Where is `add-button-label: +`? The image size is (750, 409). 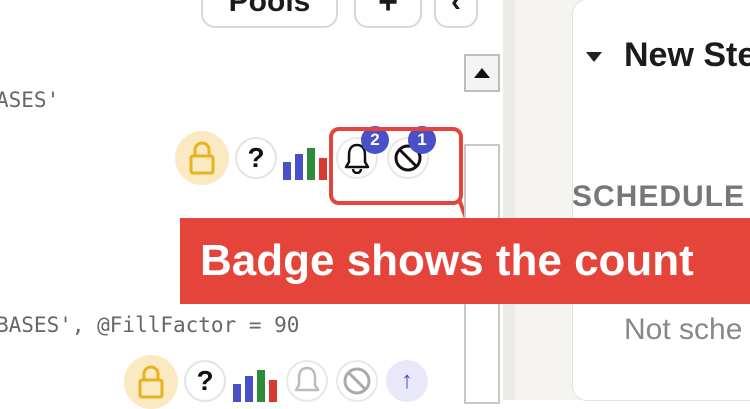 add-button-label: + is located at coordinates (388, 10).